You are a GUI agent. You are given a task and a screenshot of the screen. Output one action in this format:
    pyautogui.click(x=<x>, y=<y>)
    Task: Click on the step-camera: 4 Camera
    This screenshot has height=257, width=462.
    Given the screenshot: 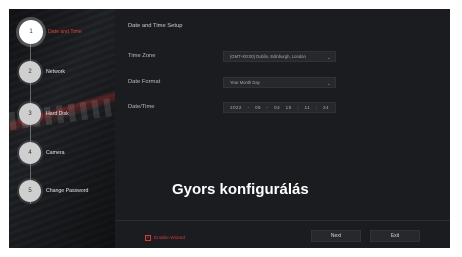 What is the action you would take?
    pyautogui.click(x=67, y=153)
    